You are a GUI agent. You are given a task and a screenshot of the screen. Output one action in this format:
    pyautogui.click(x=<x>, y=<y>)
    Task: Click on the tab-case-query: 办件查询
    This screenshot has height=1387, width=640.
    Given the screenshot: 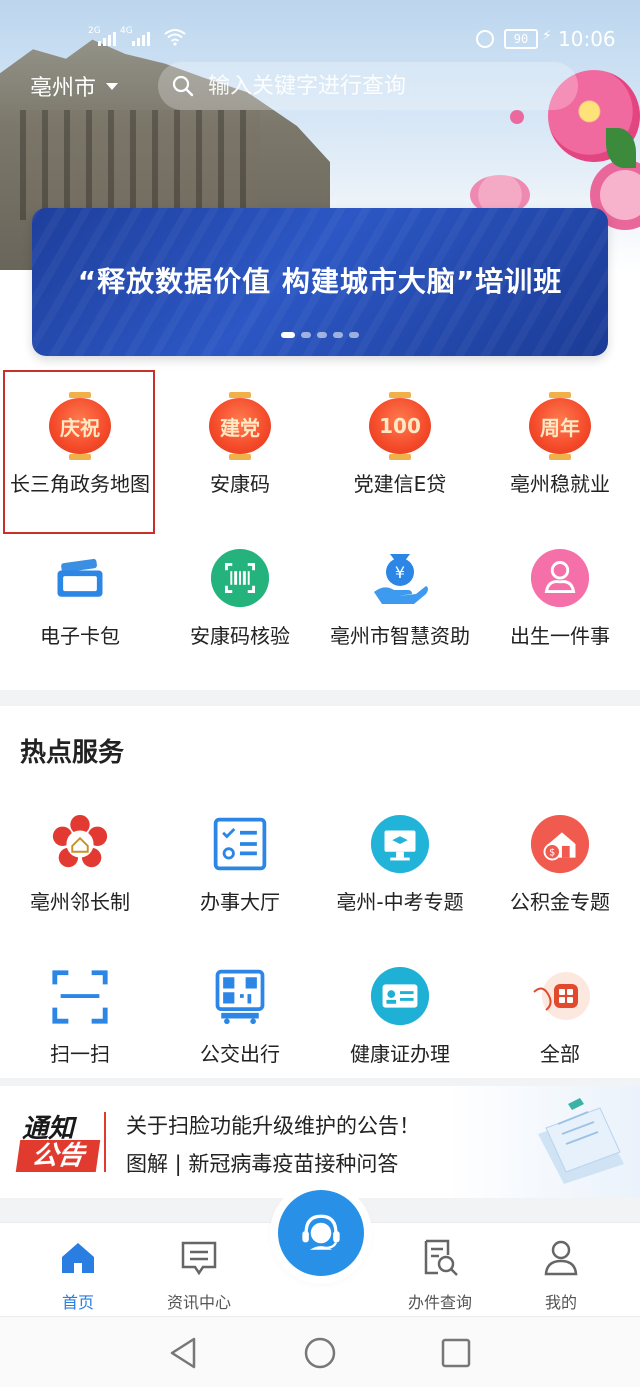 What is the action you would take?
    pyautogui.click(x=440, y=1270)
    